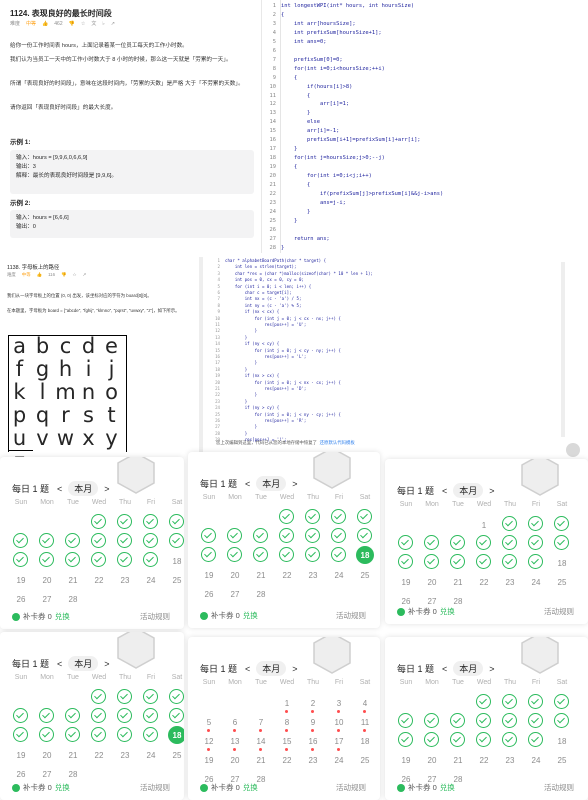  Describe the element at coordinates (261, 266) in the screenshot. I see `code-line: int len = strlen(target);` at that location.